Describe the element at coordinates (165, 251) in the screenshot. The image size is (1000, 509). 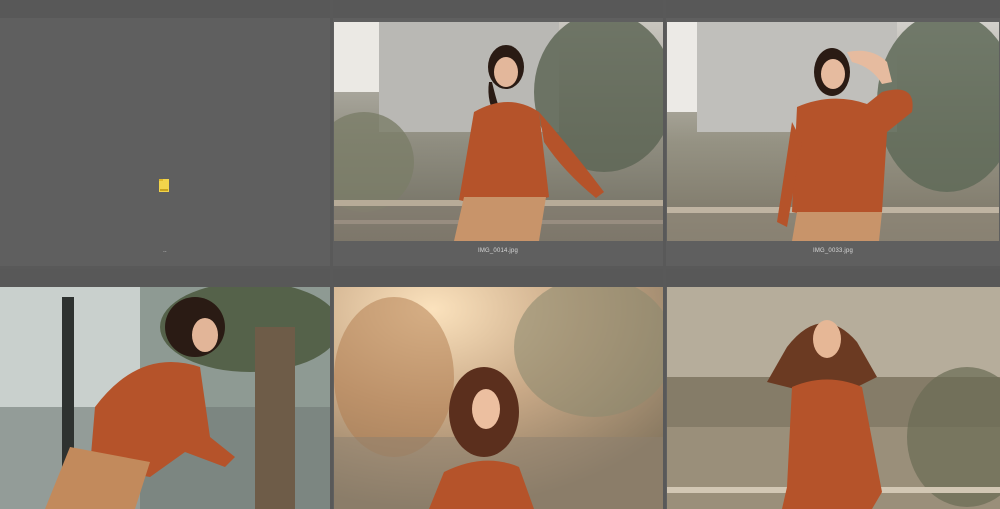
I see `thumbnail-caption: ..` at that location.